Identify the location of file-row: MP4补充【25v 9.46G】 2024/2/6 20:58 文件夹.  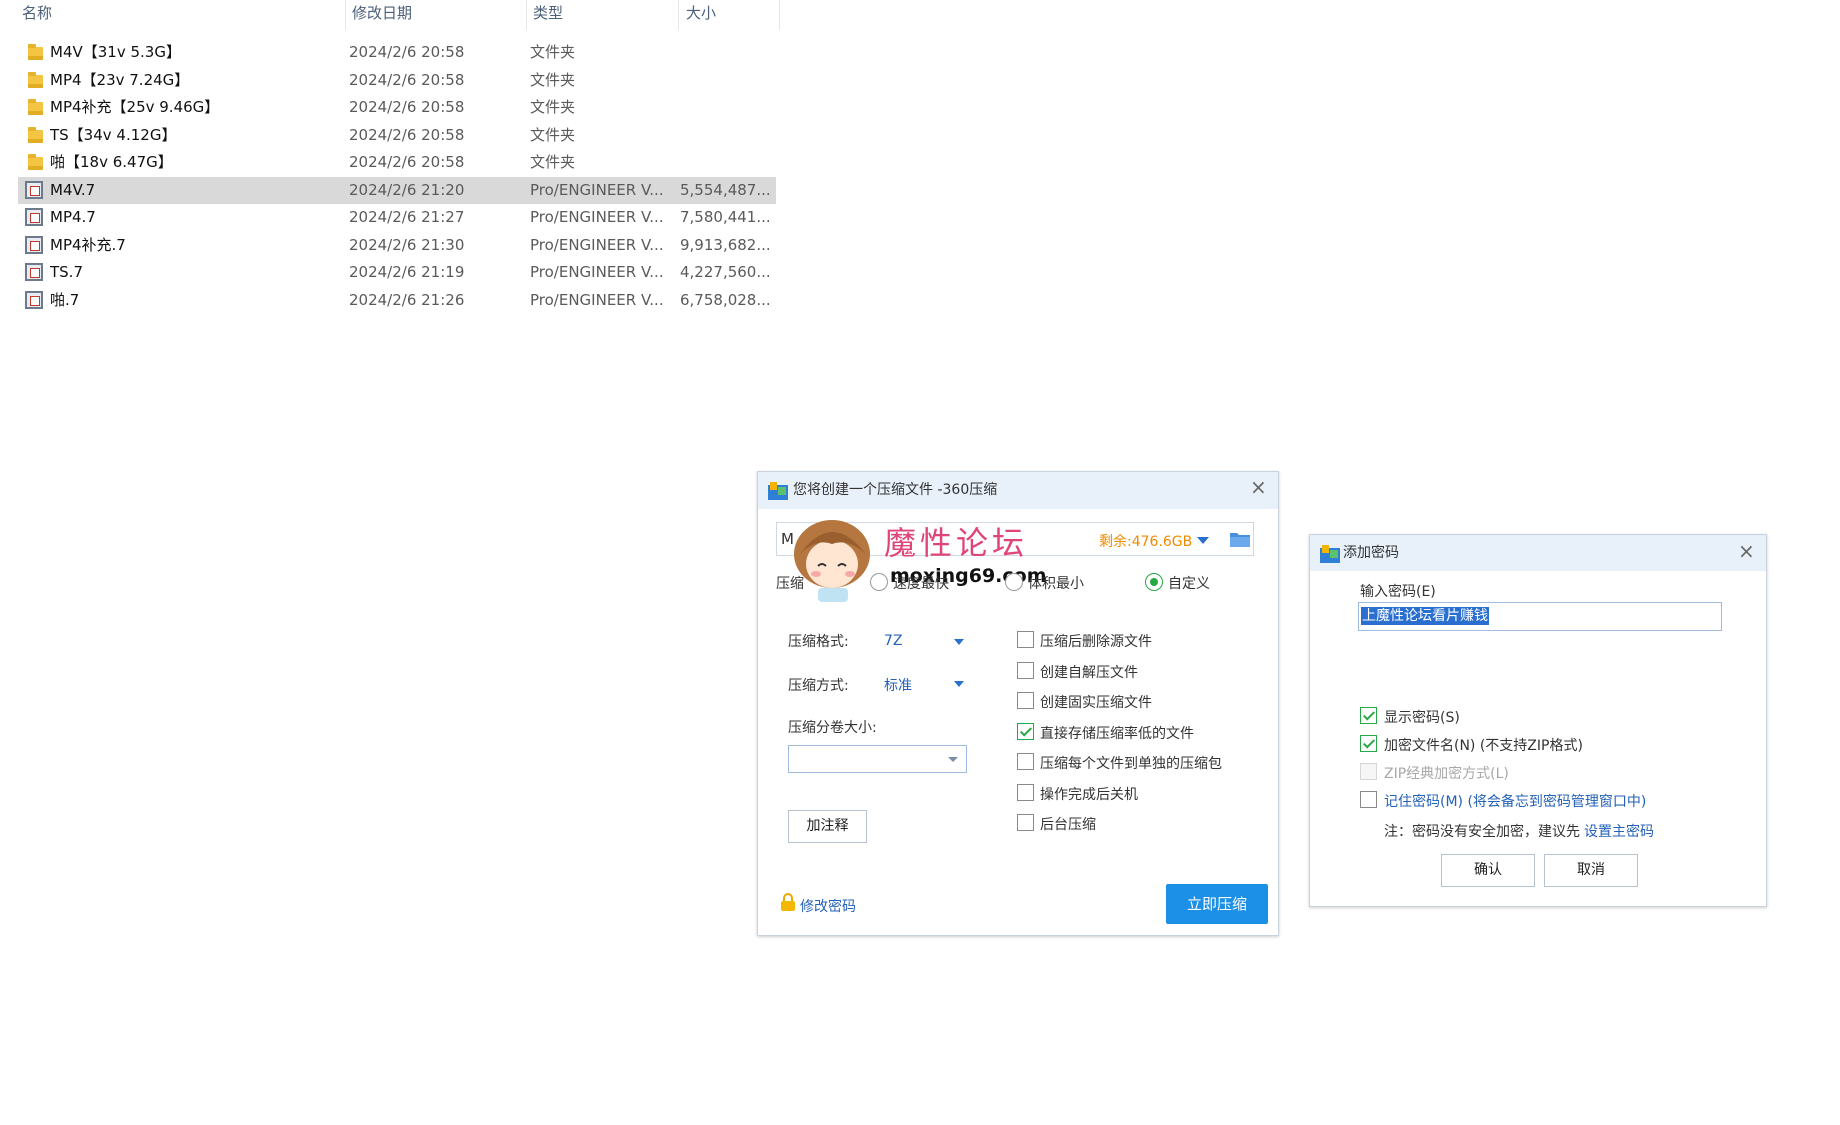
(397, 107).